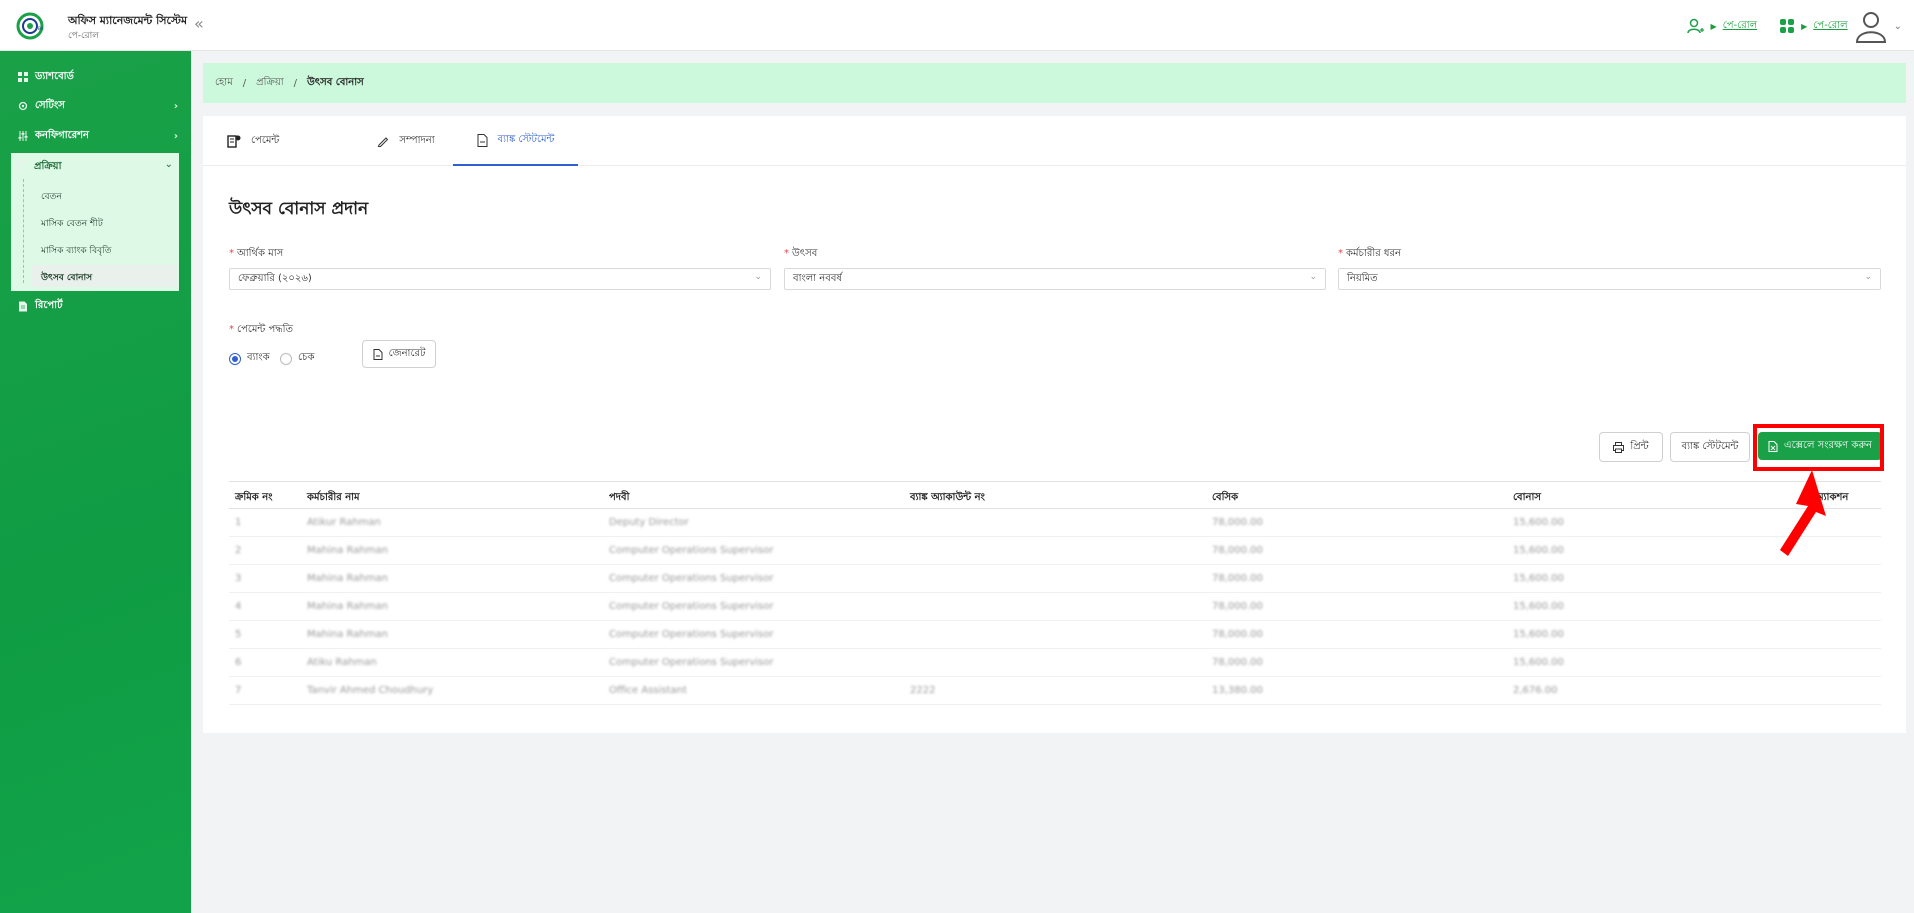  What do you see at coordinates (23, 231) in the screenshot?
I see `submenu-guide` at bounding box center [23, 231].